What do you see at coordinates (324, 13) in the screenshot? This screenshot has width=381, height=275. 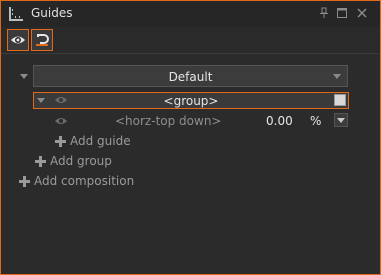 I see `pin-icon` at bounding box center [324, 13].